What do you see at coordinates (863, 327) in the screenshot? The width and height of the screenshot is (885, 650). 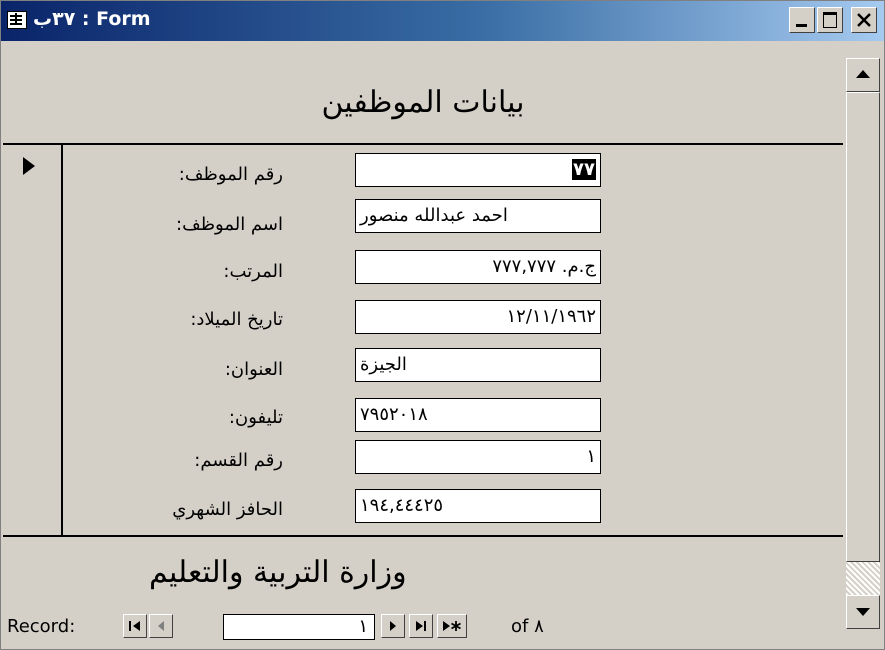 I see `scroll-thumb` at bounding box center [863, 327].